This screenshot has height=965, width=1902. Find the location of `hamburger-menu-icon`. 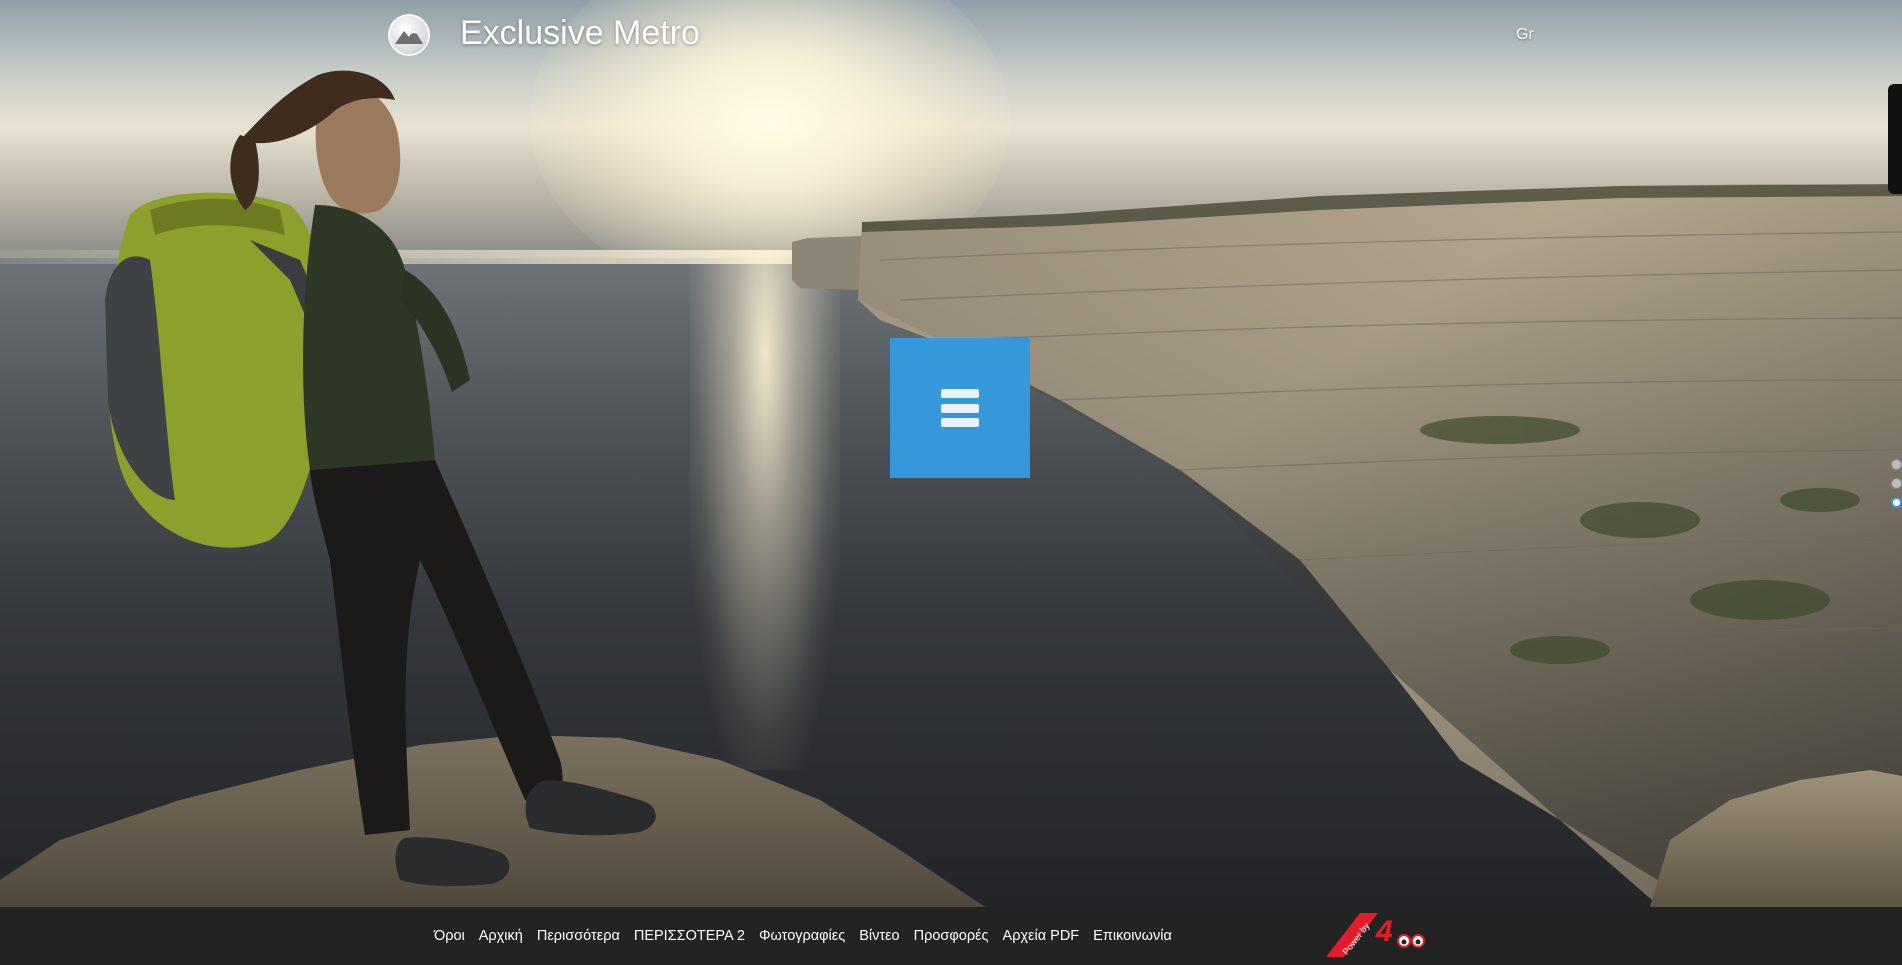

hamburger-menu-icon is located at coordinates (960, 408).